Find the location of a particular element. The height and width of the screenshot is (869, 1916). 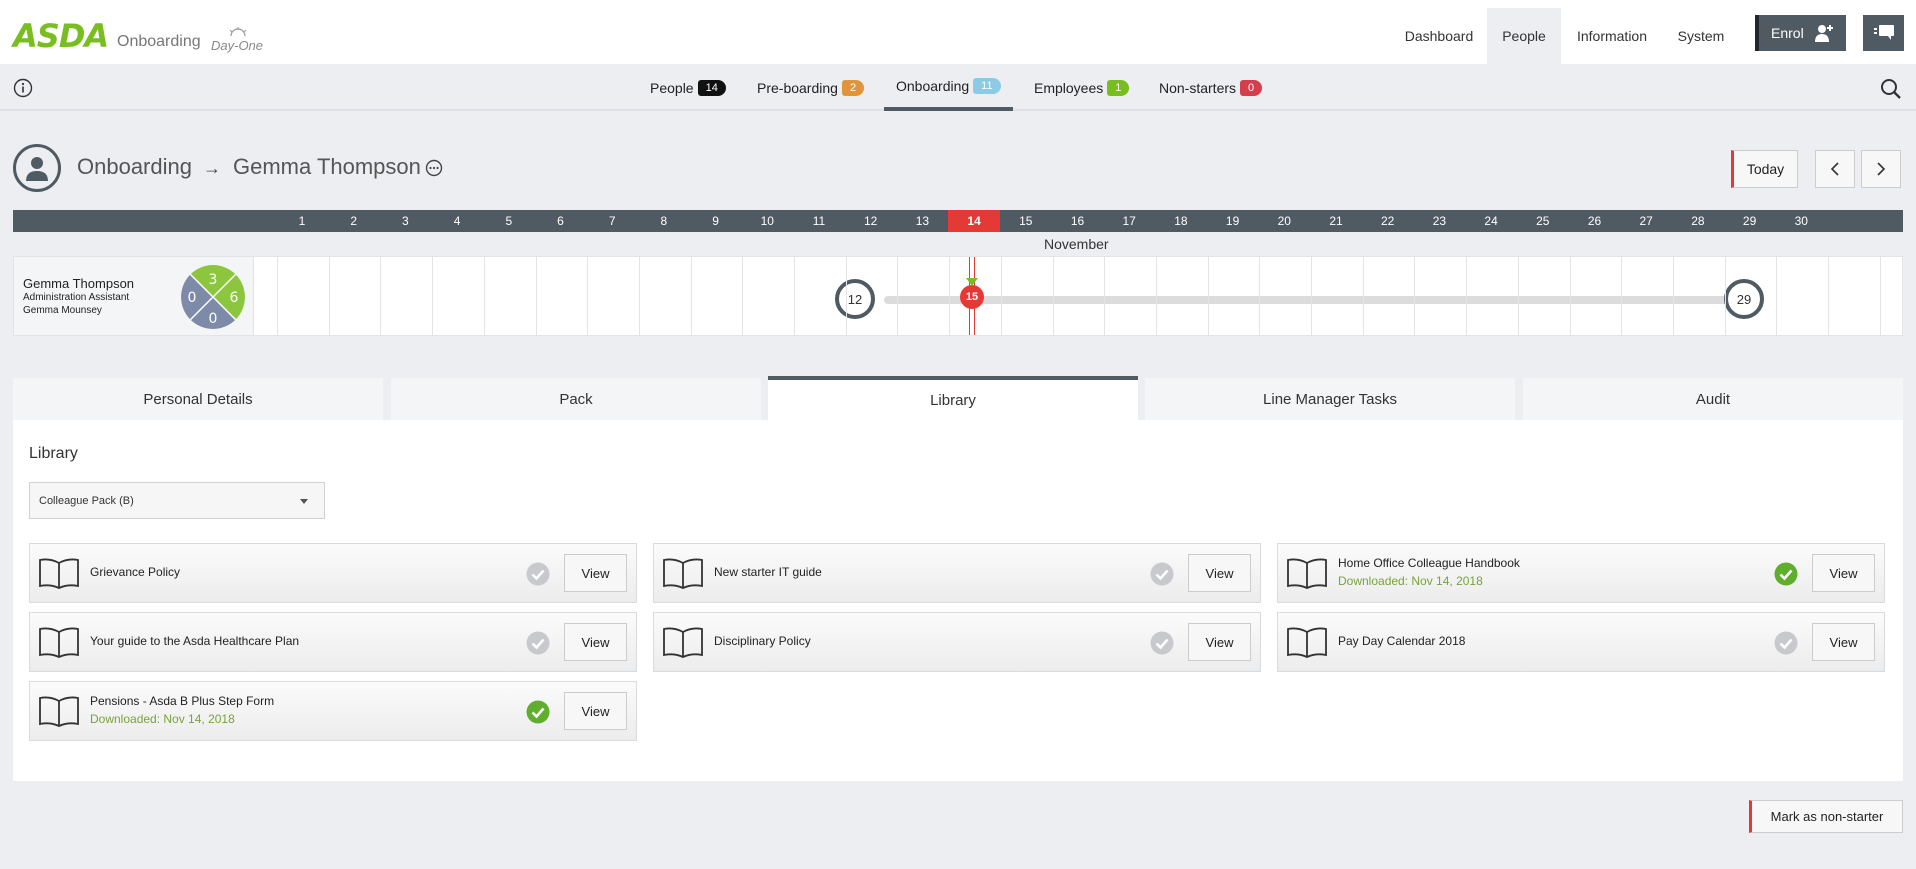

breadcrumb-section: Onboarding is located at coordinates (134, 167).